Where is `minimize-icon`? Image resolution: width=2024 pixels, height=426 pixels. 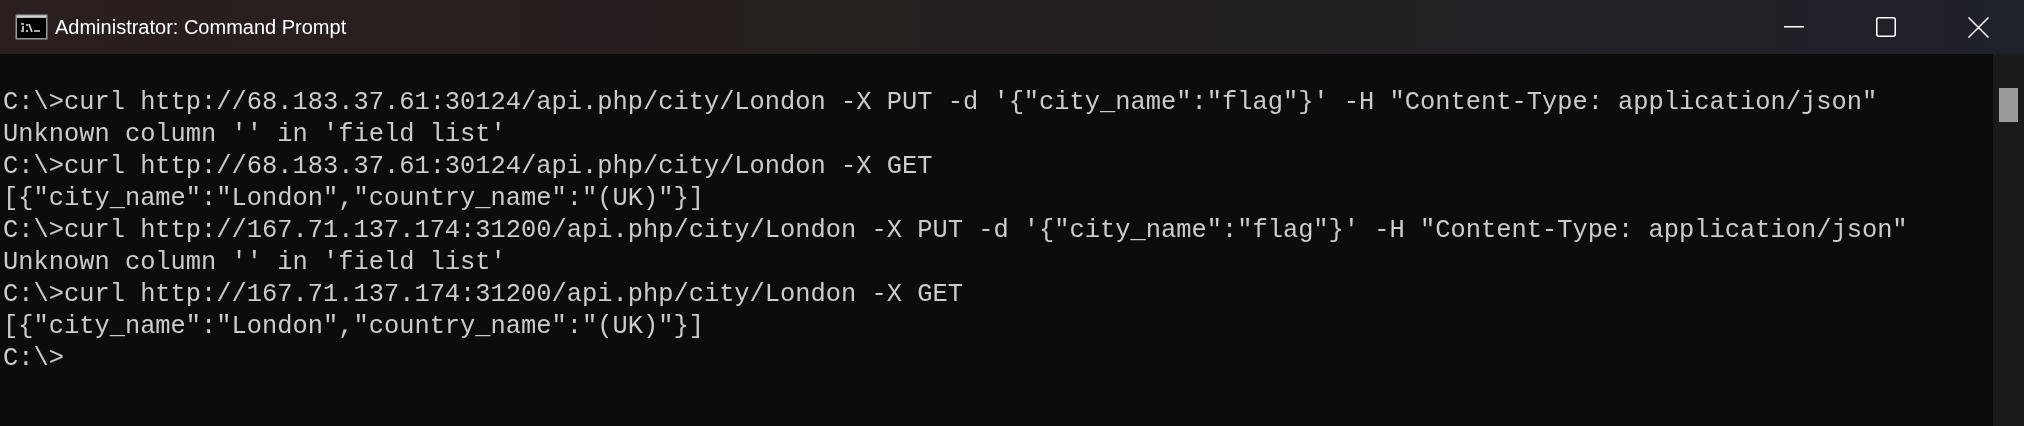 minimize-icon is located at coordinates (1794, 27).